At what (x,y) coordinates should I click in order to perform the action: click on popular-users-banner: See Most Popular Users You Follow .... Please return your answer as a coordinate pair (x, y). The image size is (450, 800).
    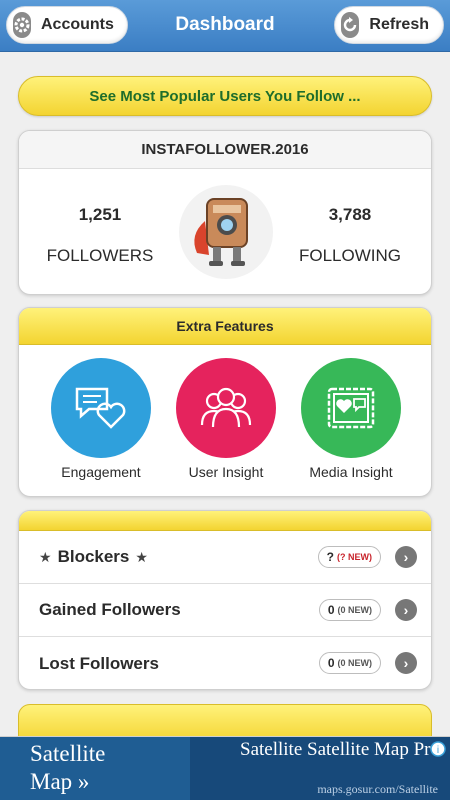
    Looking at the image, I should click on (225, 96).